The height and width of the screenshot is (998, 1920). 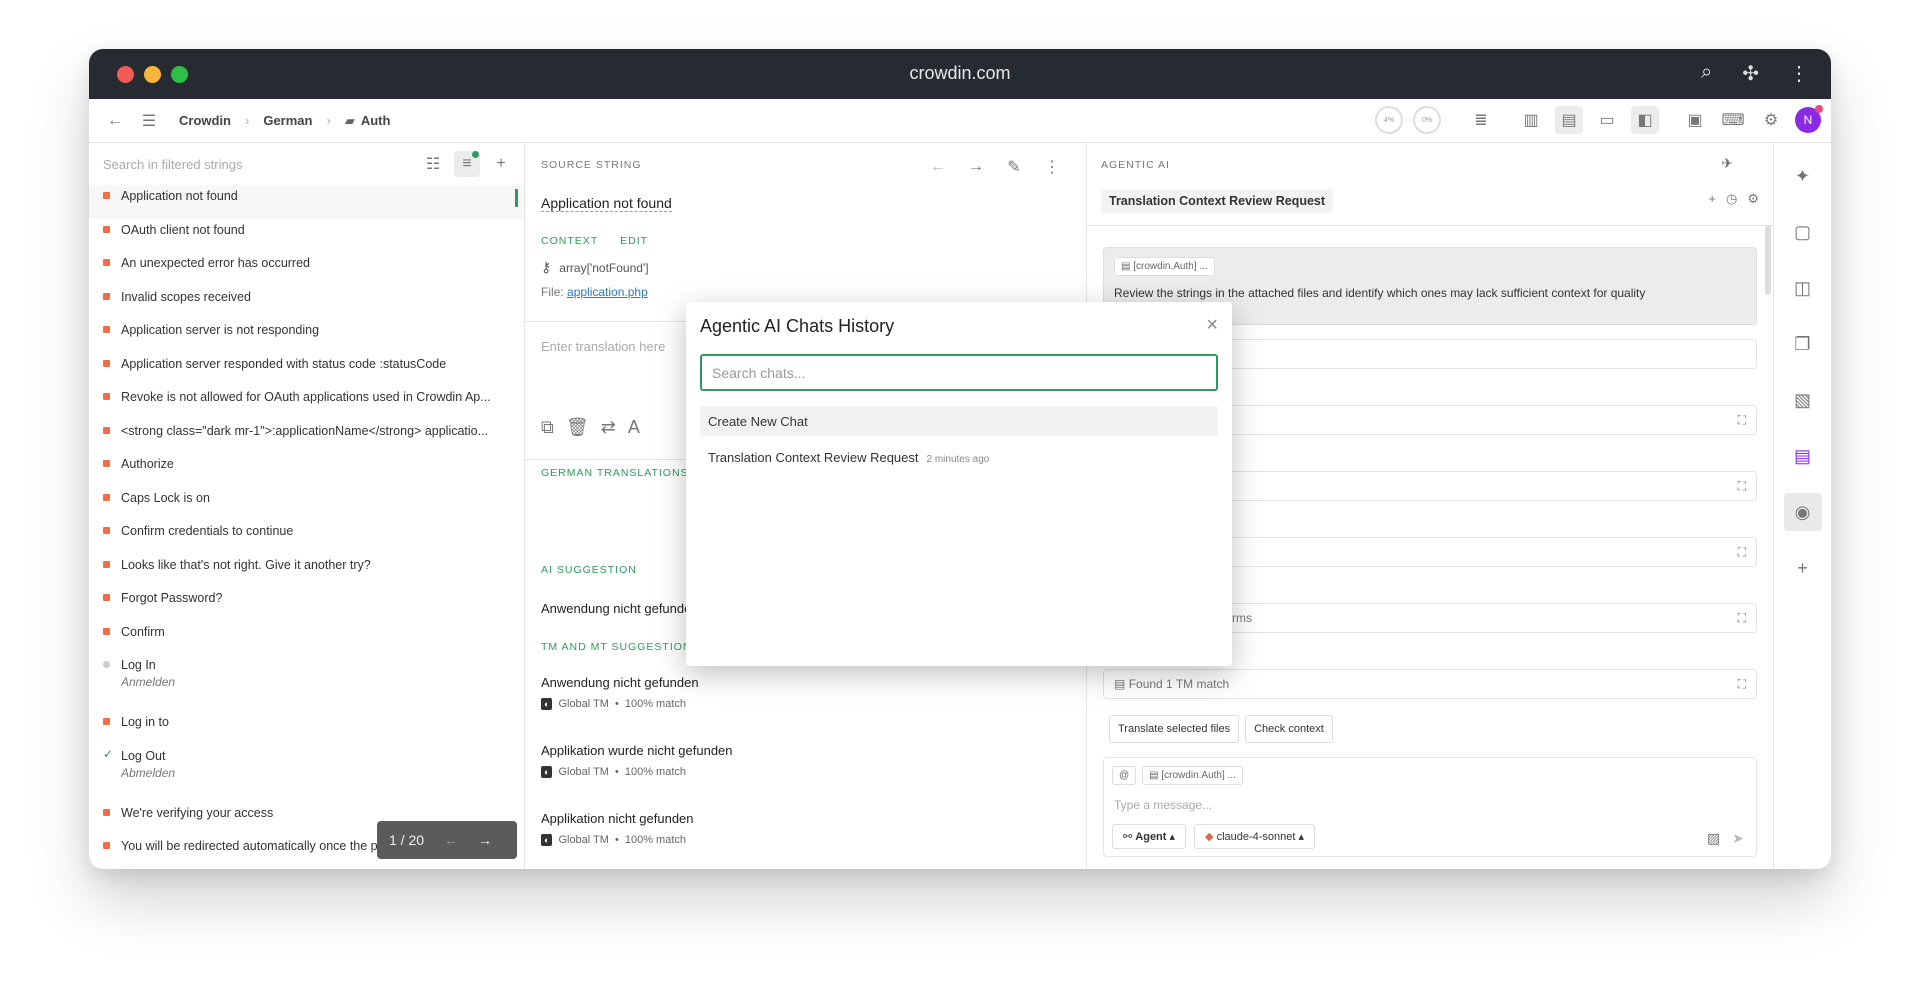 I want to click on create-new-chat-button: Create New Chat, so click(x=959, y=421).